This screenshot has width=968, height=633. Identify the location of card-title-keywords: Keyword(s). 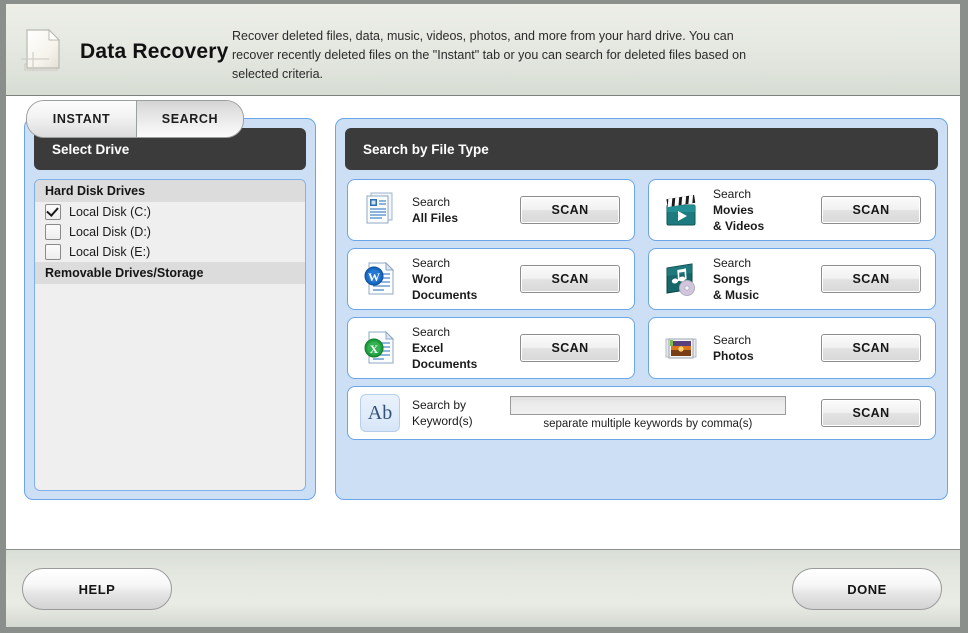
(442, 421).